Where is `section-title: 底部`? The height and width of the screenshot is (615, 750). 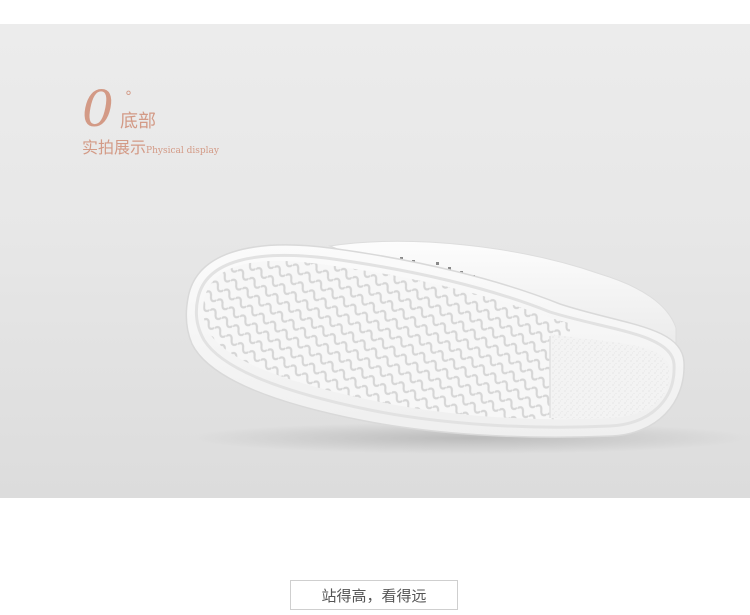
section-title: 底部 is located at coordinates (138, 121).